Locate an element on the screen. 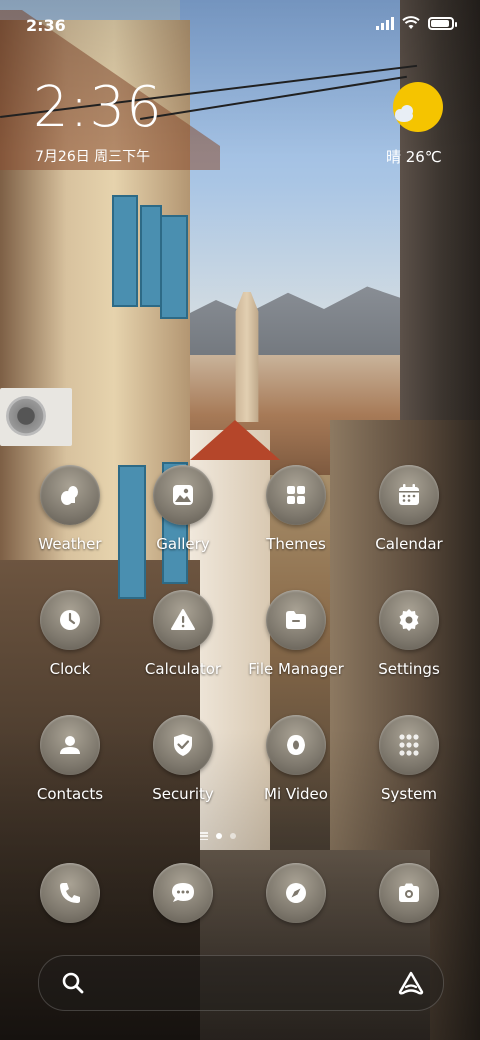 Image resolution: width=480 pixels, height=1040 pixels. dock-browser is located at coordinates (296, 893).